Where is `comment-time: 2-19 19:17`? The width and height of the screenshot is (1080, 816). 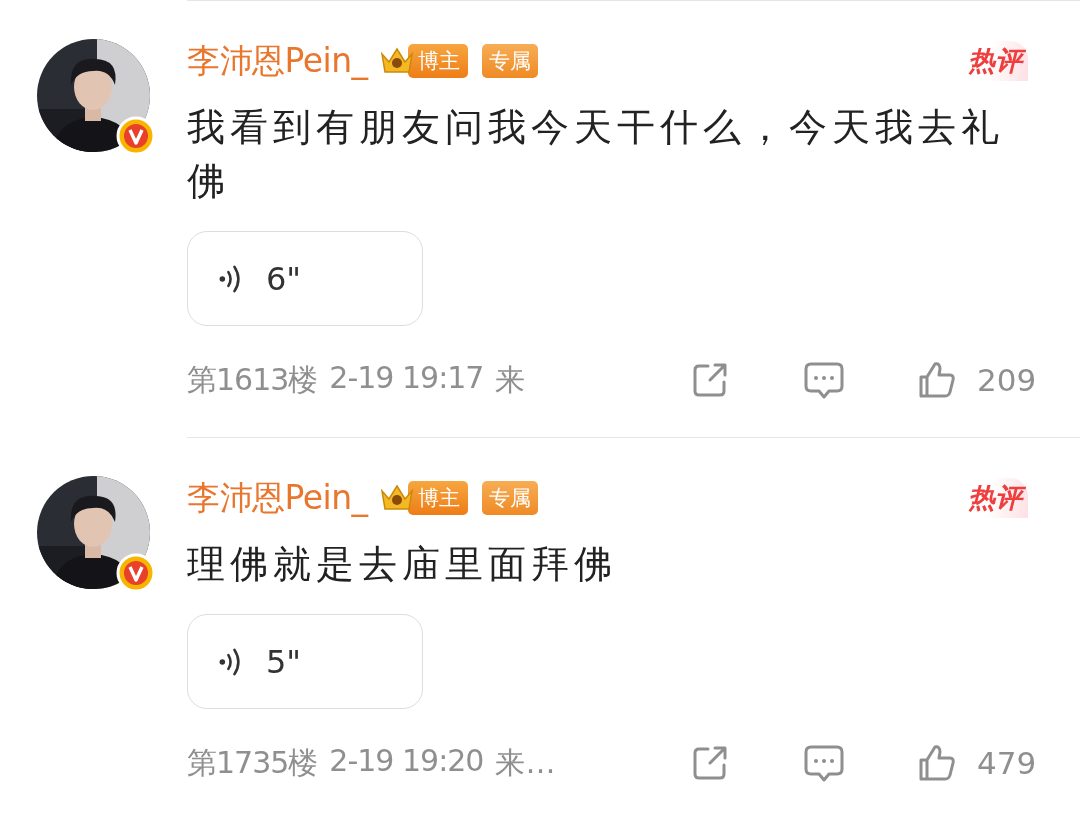
comment-time: 2-19 19:17 is located at coordinates (406, 378).